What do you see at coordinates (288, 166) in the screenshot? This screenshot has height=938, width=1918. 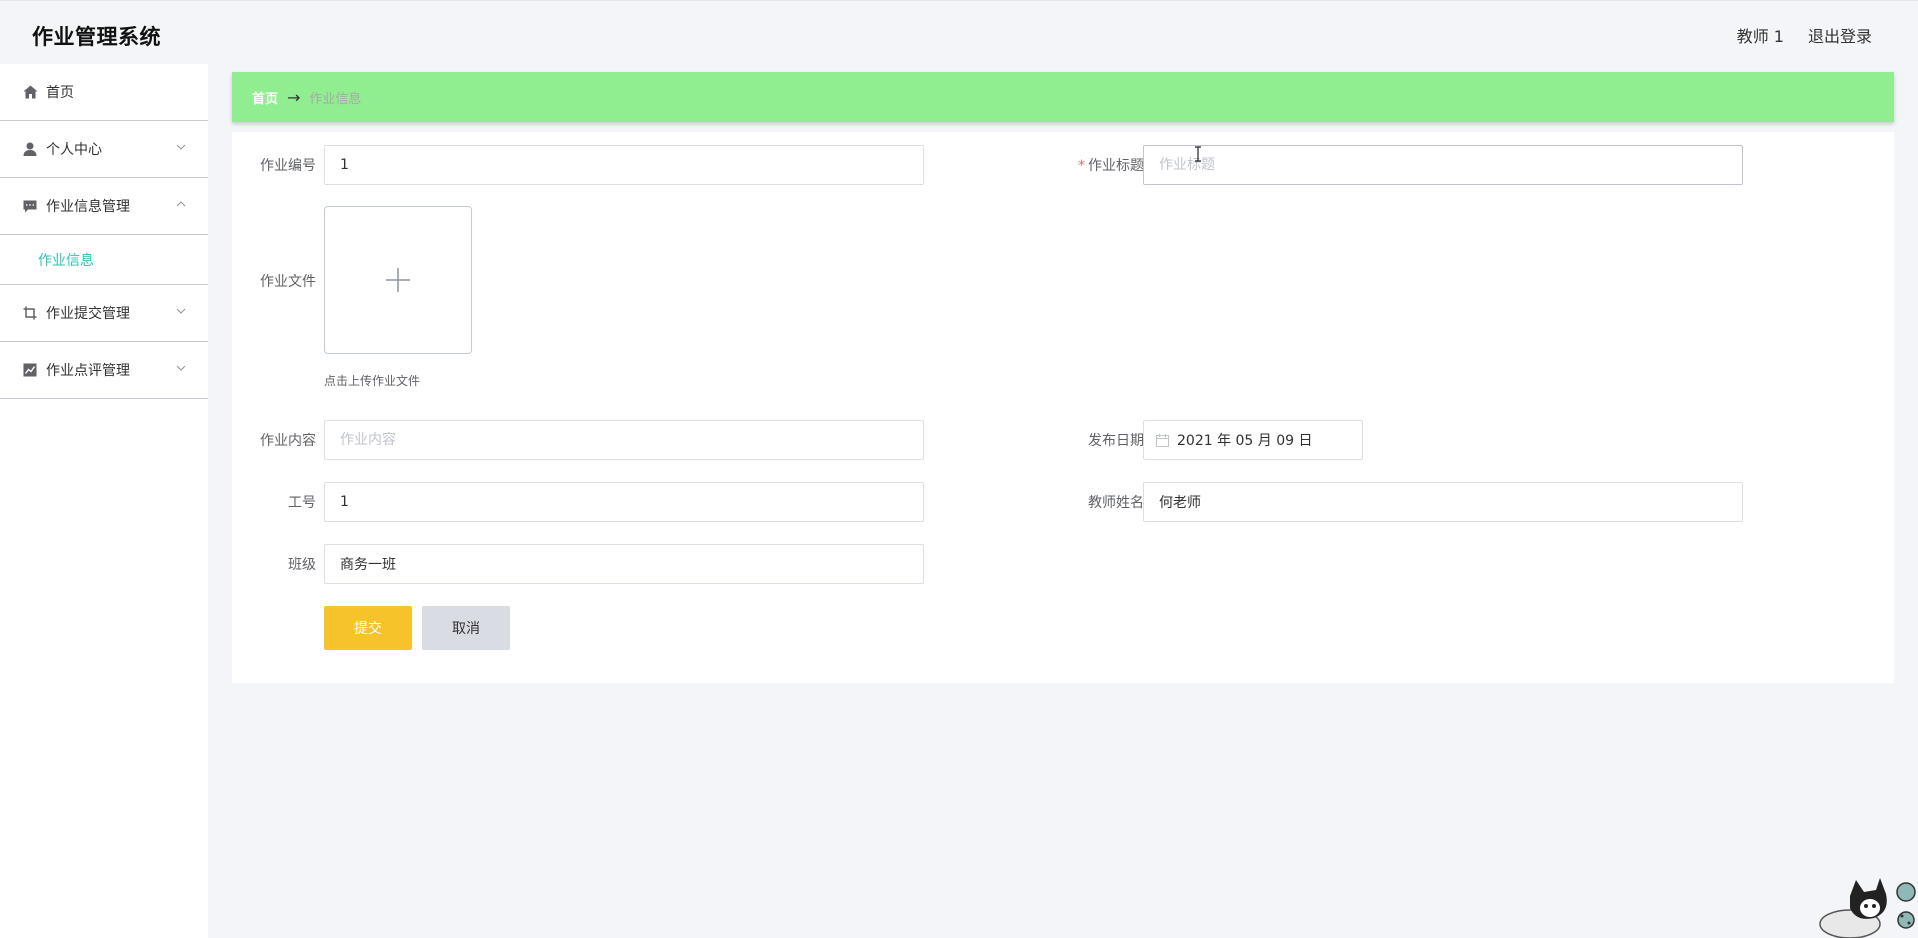 I see `hw-number-label: 作业编号` at bounding box center [288, 166].